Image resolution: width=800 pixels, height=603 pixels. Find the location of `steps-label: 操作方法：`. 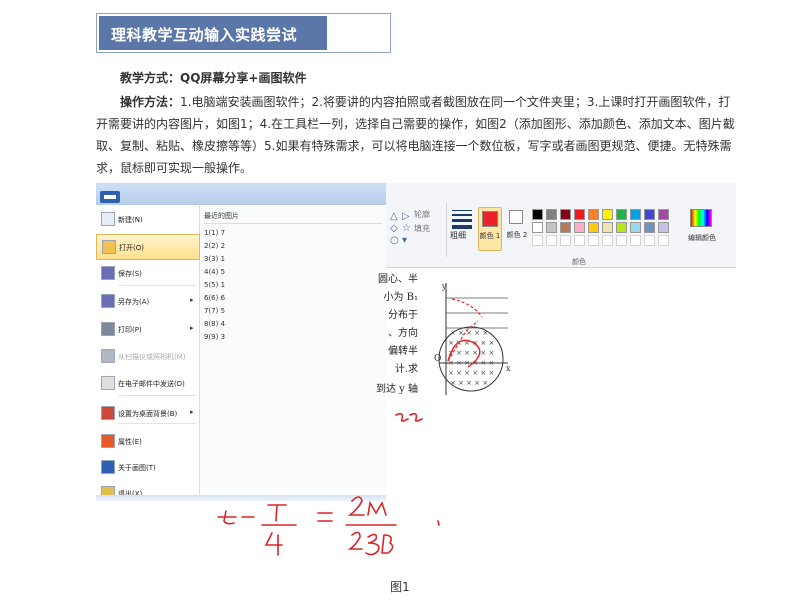

steps-label: 操作方法： is located at coordinates (150, 102).